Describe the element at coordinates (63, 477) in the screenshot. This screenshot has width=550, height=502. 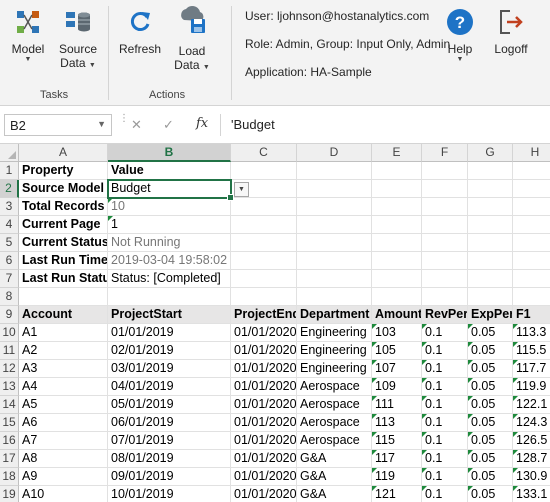
I see `table-cell: A9` at that location.